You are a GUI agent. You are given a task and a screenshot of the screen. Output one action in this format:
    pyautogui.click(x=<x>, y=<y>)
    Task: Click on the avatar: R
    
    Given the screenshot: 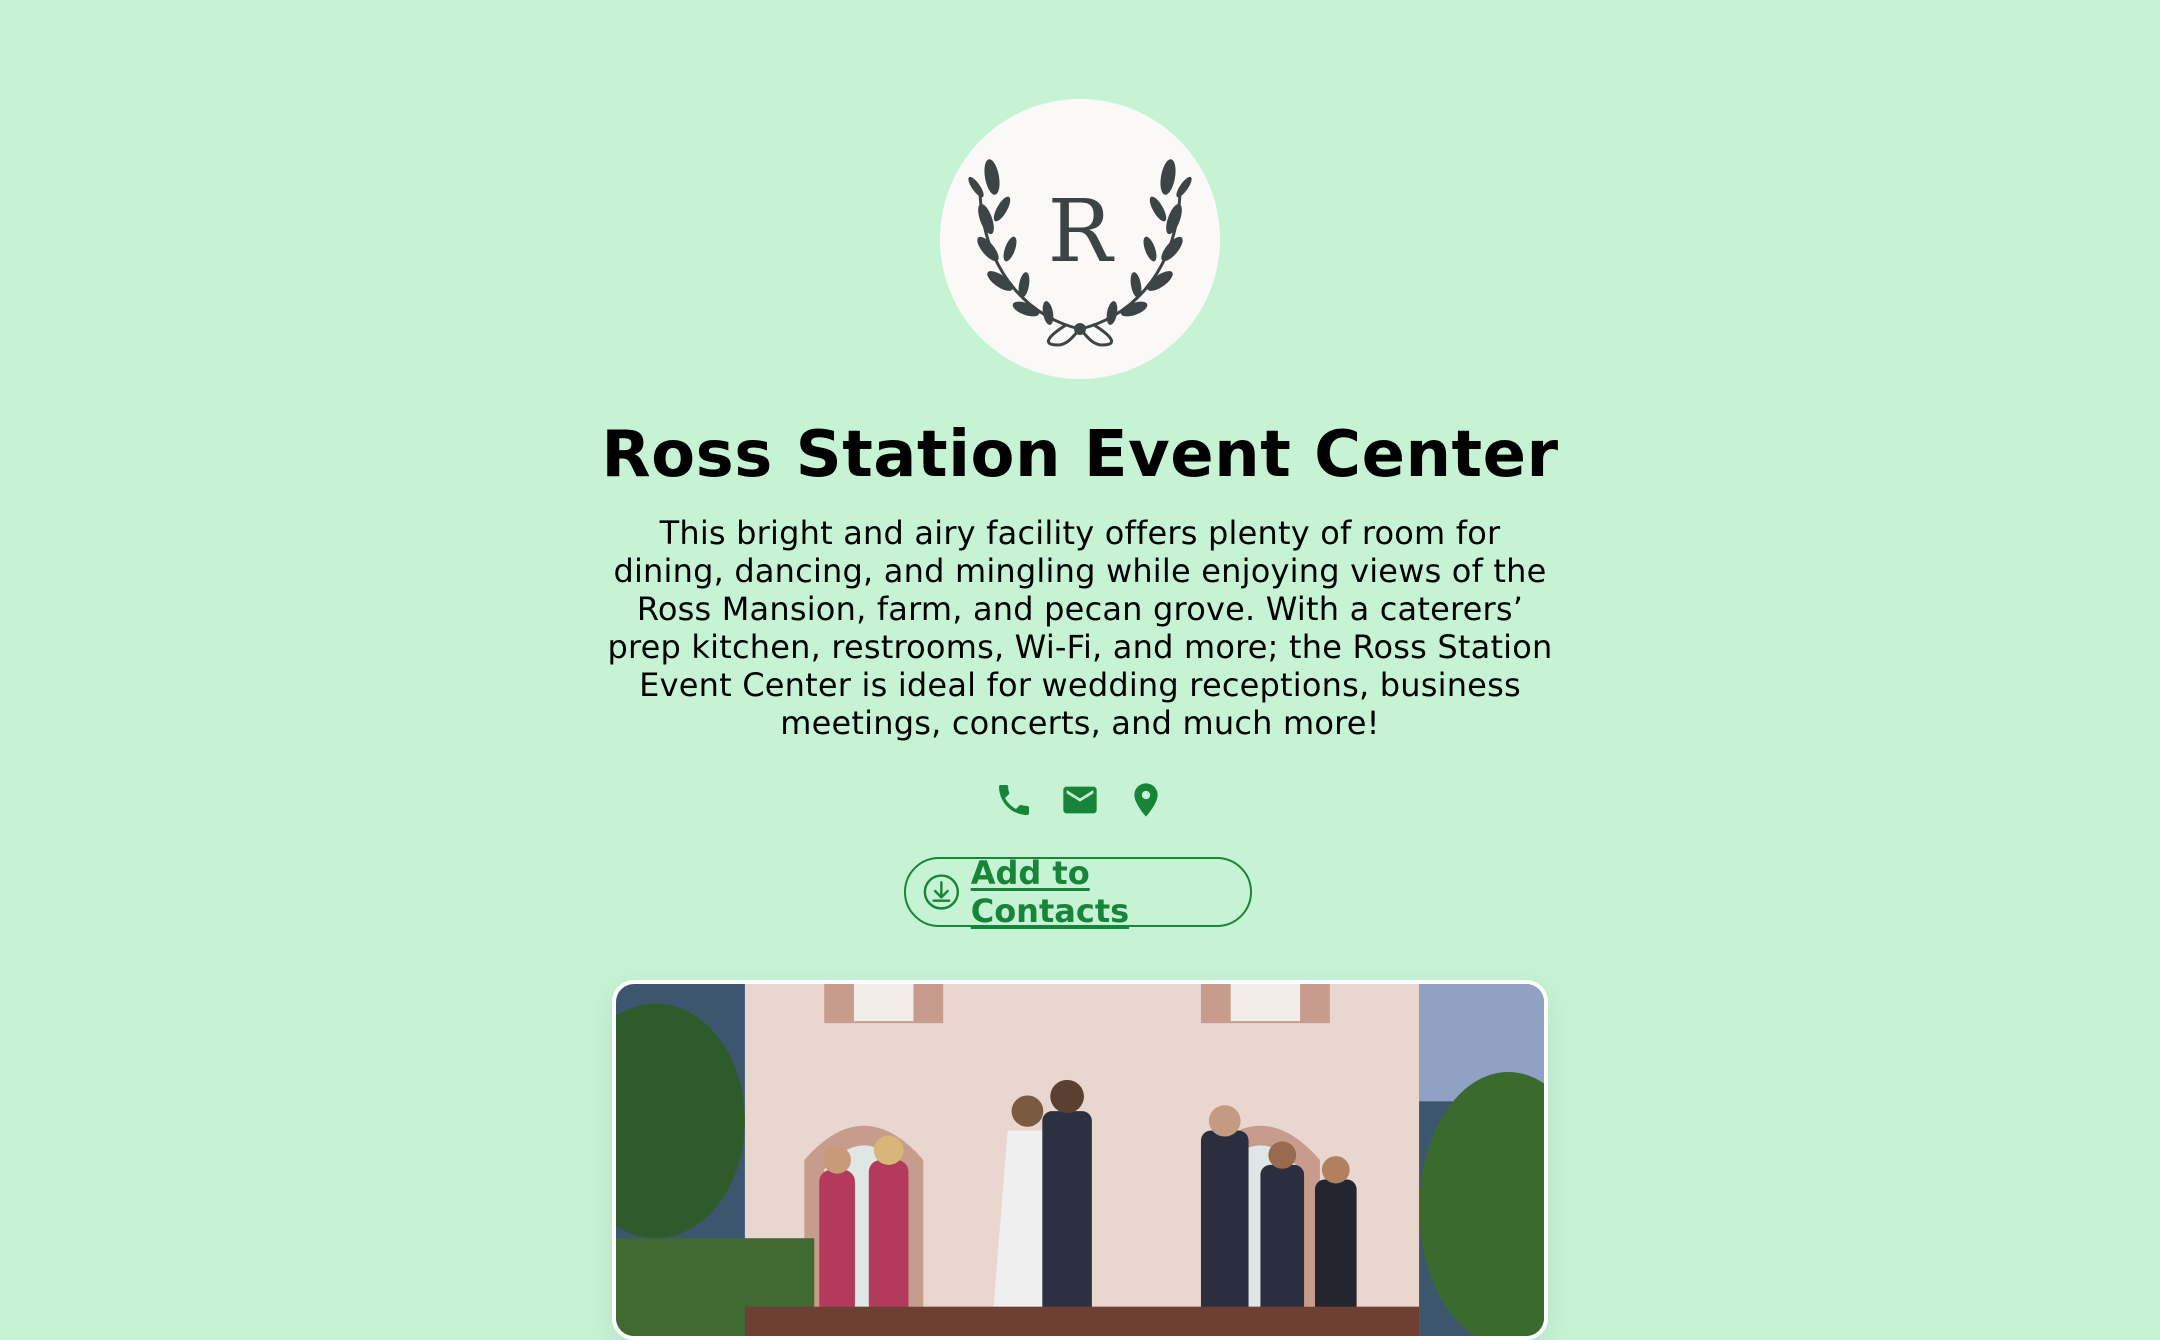 What is the action you would take?
    pyautogui.click(x=1080, y=239)
    